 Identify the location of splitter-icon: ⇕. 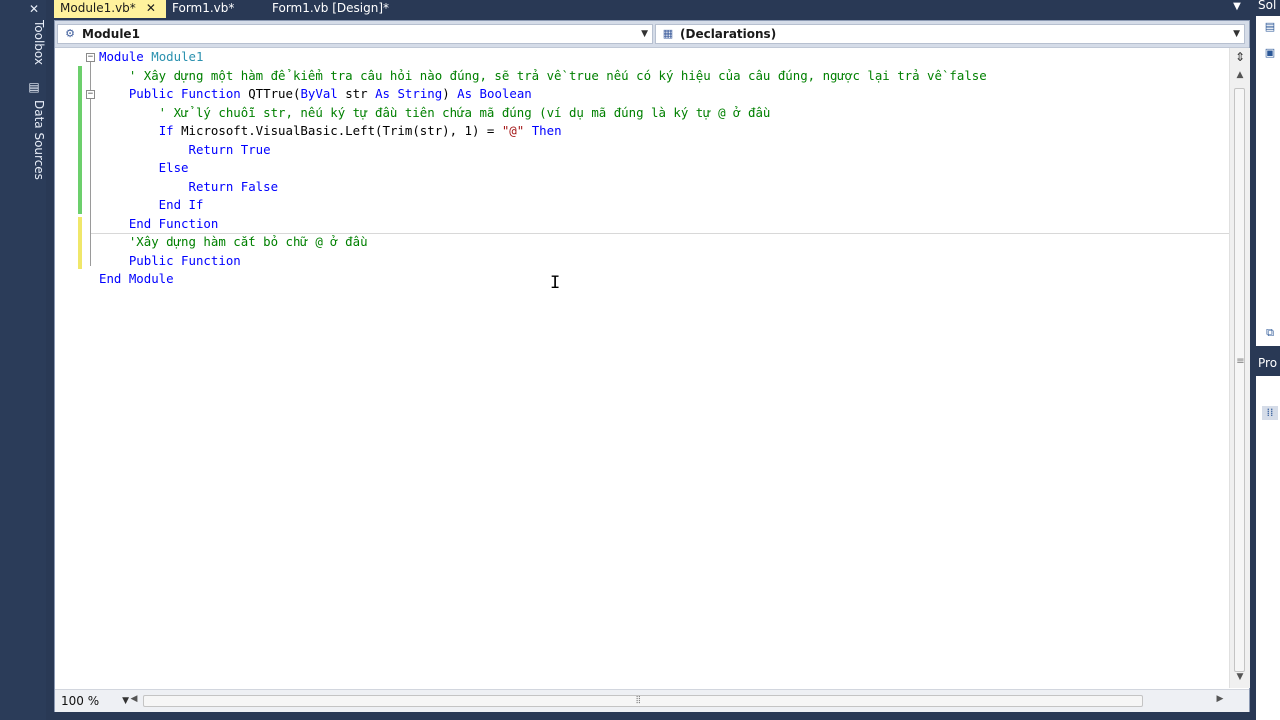
(1240, 57).